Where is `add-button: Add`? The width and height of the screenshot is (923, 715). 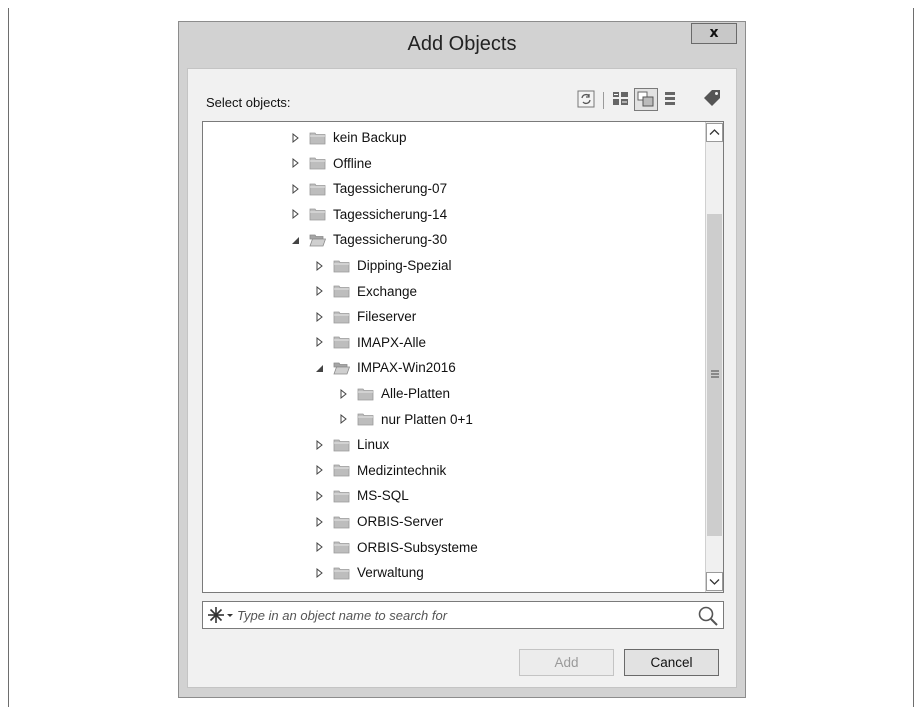
add-button: Add is located at coordinates (566, 662).